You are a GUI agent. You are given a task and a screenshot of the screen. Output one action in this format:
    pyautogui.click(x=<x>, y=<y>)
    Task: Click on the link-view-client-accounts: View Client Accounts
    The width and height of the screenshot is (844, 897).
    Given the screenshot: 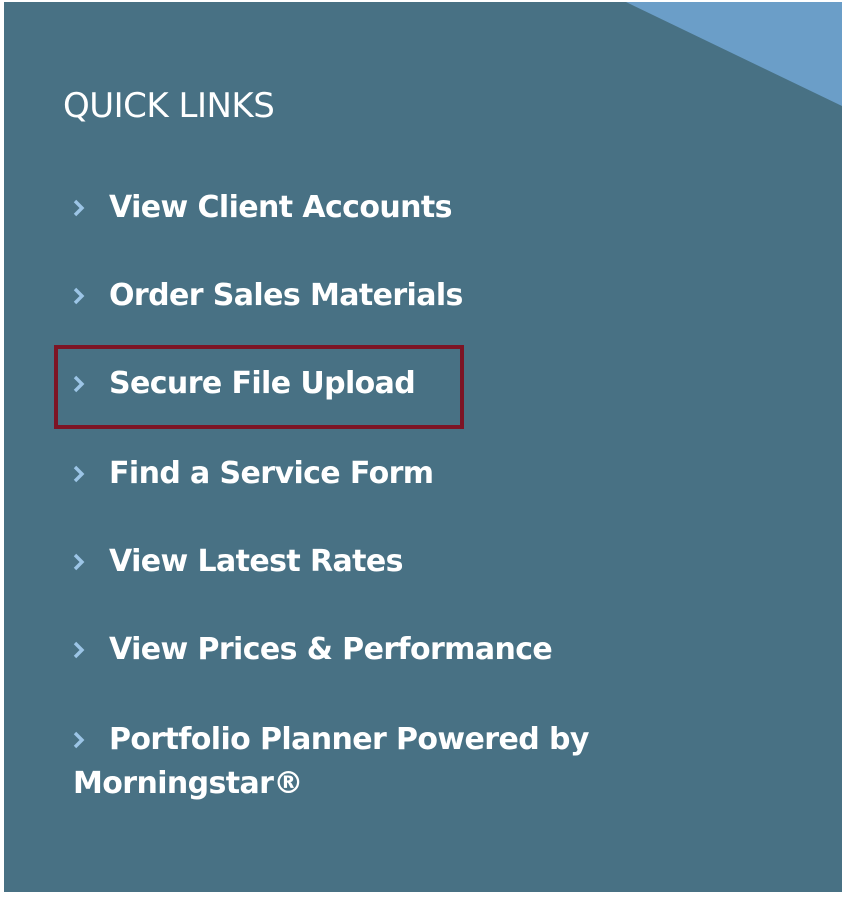 What is the action you would take?
    pyautogui.click(x=262, y=208)
    